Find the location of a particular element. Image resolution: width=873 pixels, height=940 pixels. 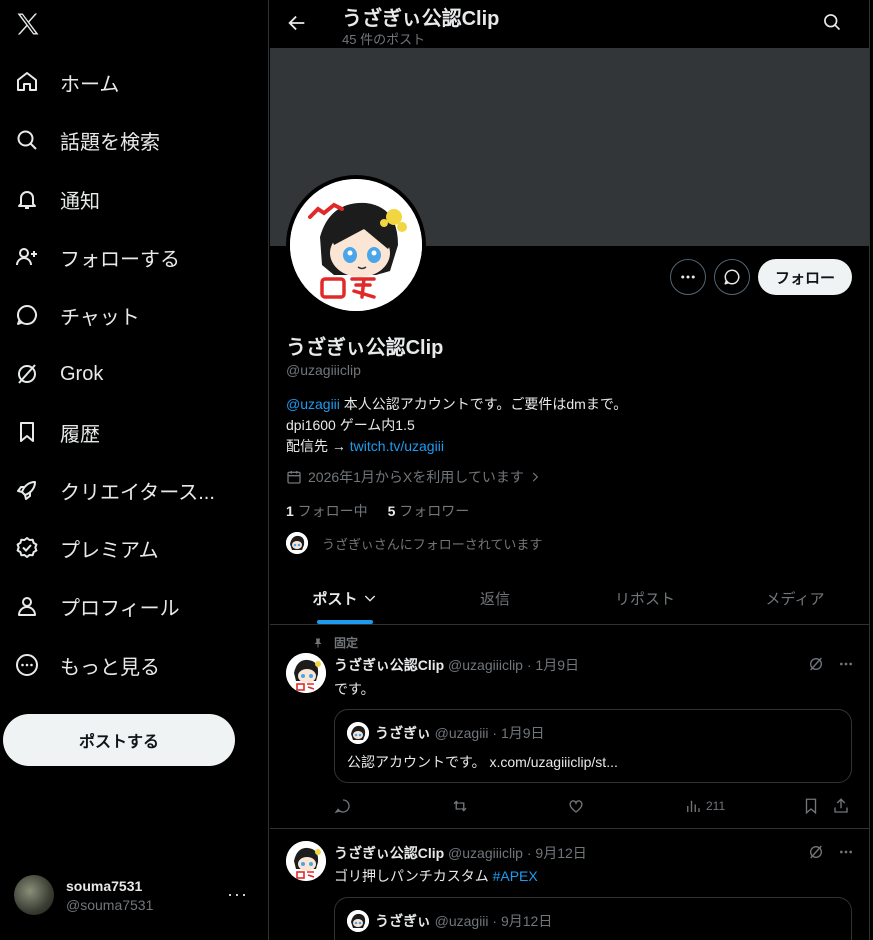

heart-icon is located at coordinates (576, 806).